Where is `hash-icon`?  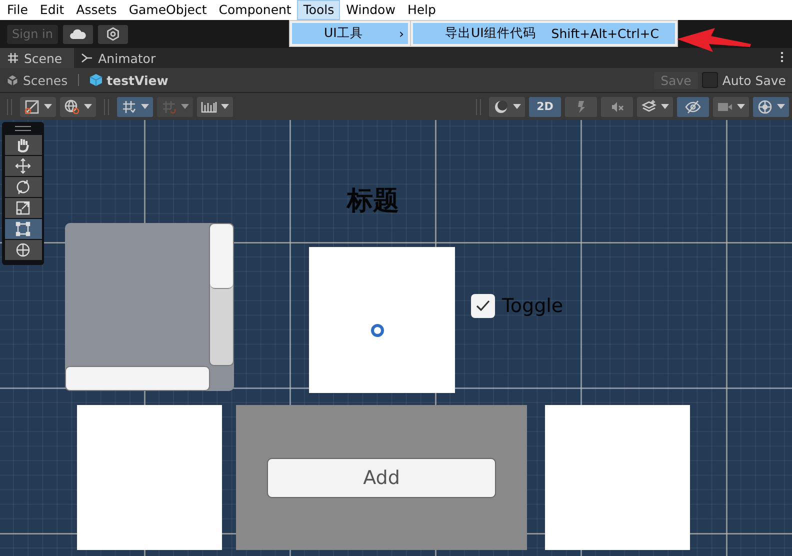
hash-icon is located at coordinates (13, 58).